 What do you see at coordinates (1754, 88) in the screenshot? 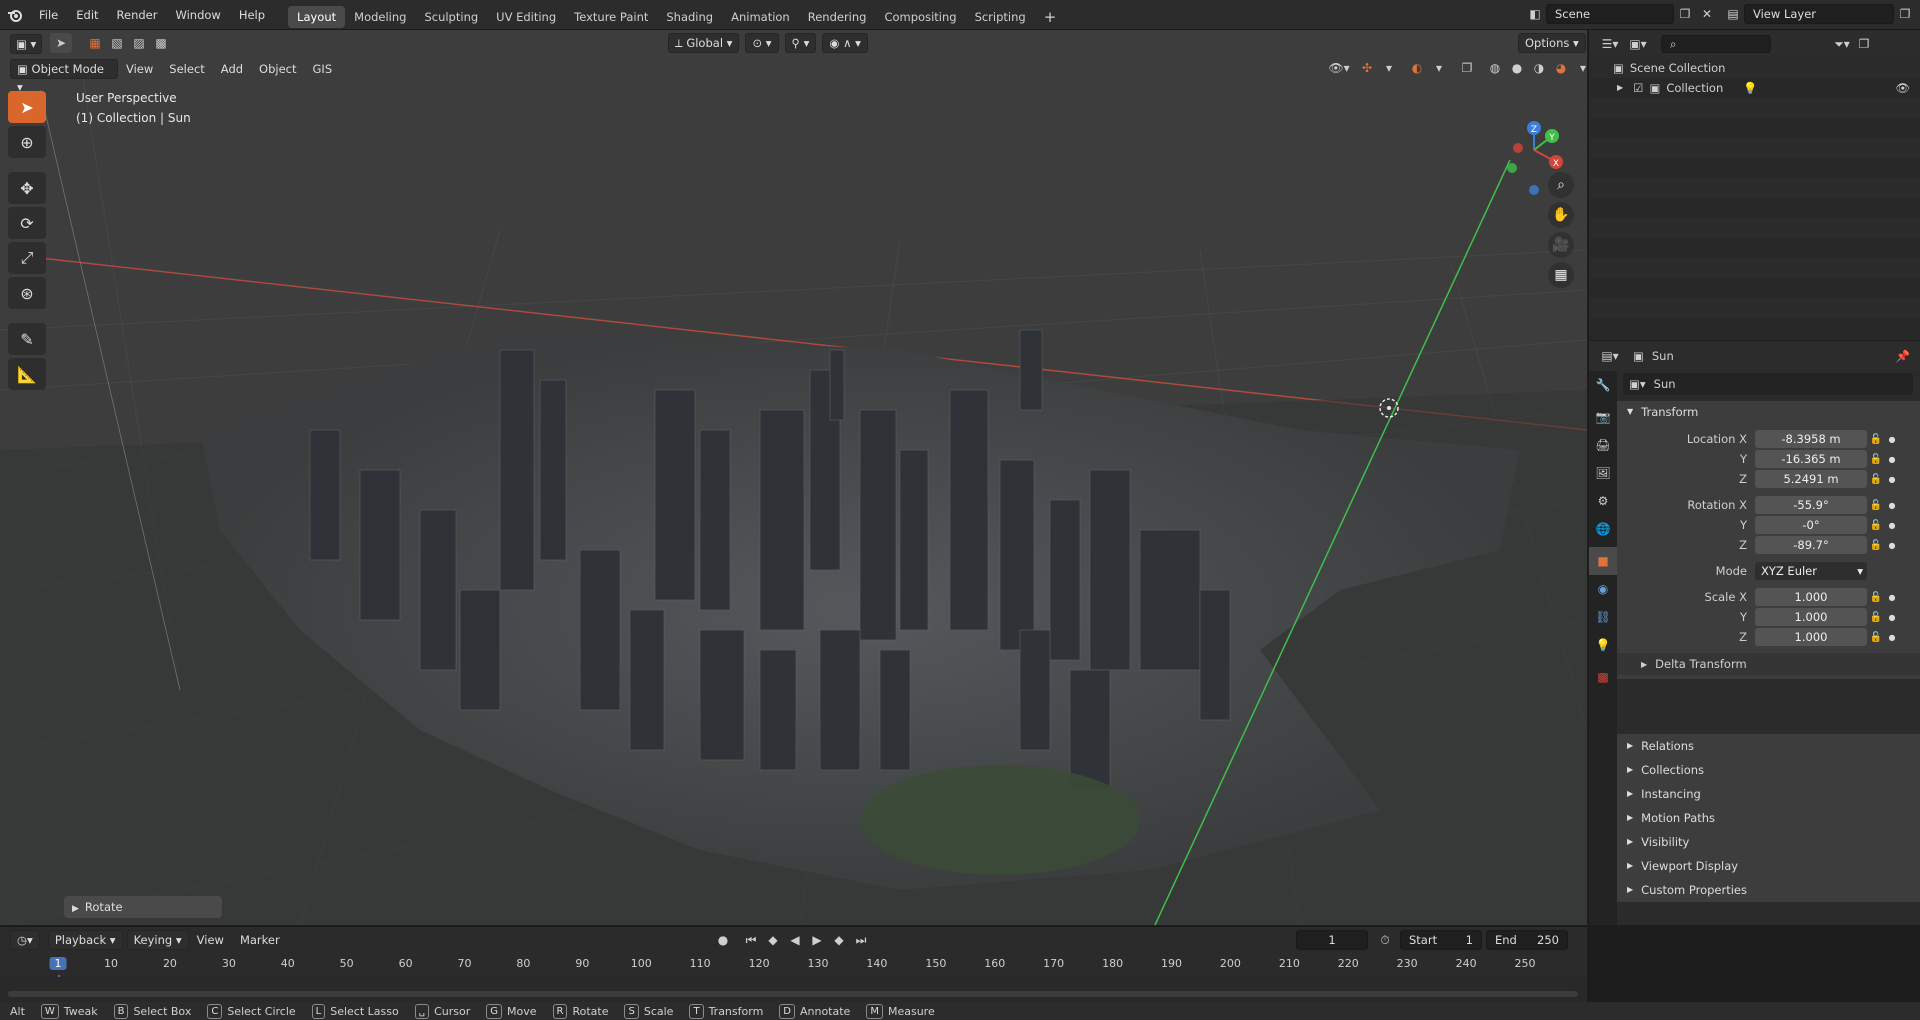
I see `outliner-row-collection: ▶ ☑ ▣ Collection 💡 👁` at bounding box center [1754, 88].